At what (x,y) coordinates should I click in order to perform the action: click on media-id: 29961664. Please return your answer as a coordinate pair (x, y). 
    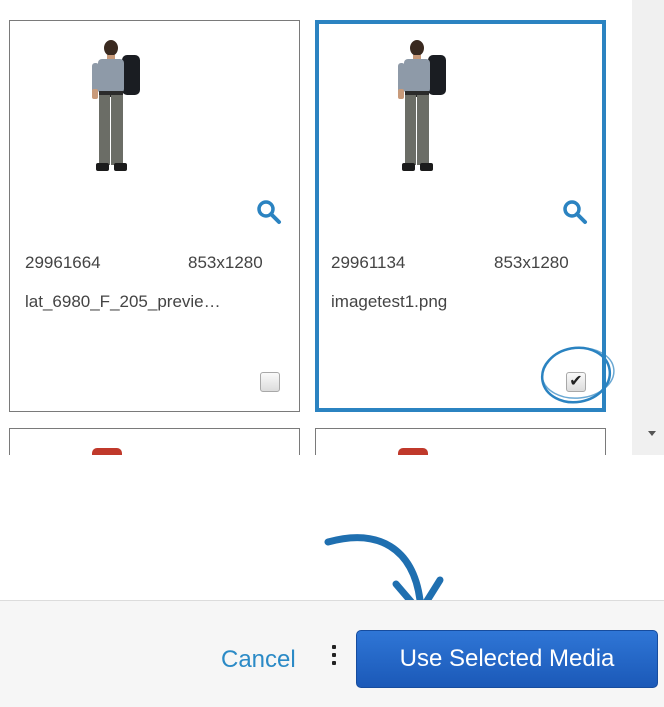
    Looking at the image, I should click on (63, 262).